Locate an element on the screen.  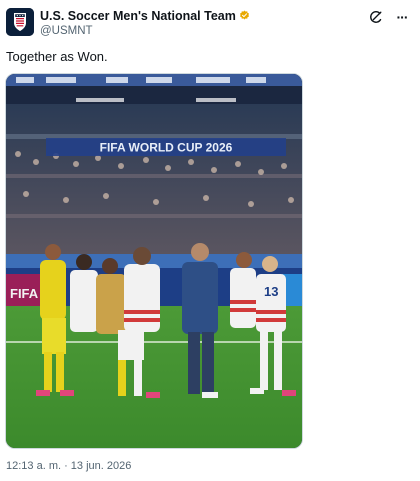
account-avatar is located at coordinates (20, 22).